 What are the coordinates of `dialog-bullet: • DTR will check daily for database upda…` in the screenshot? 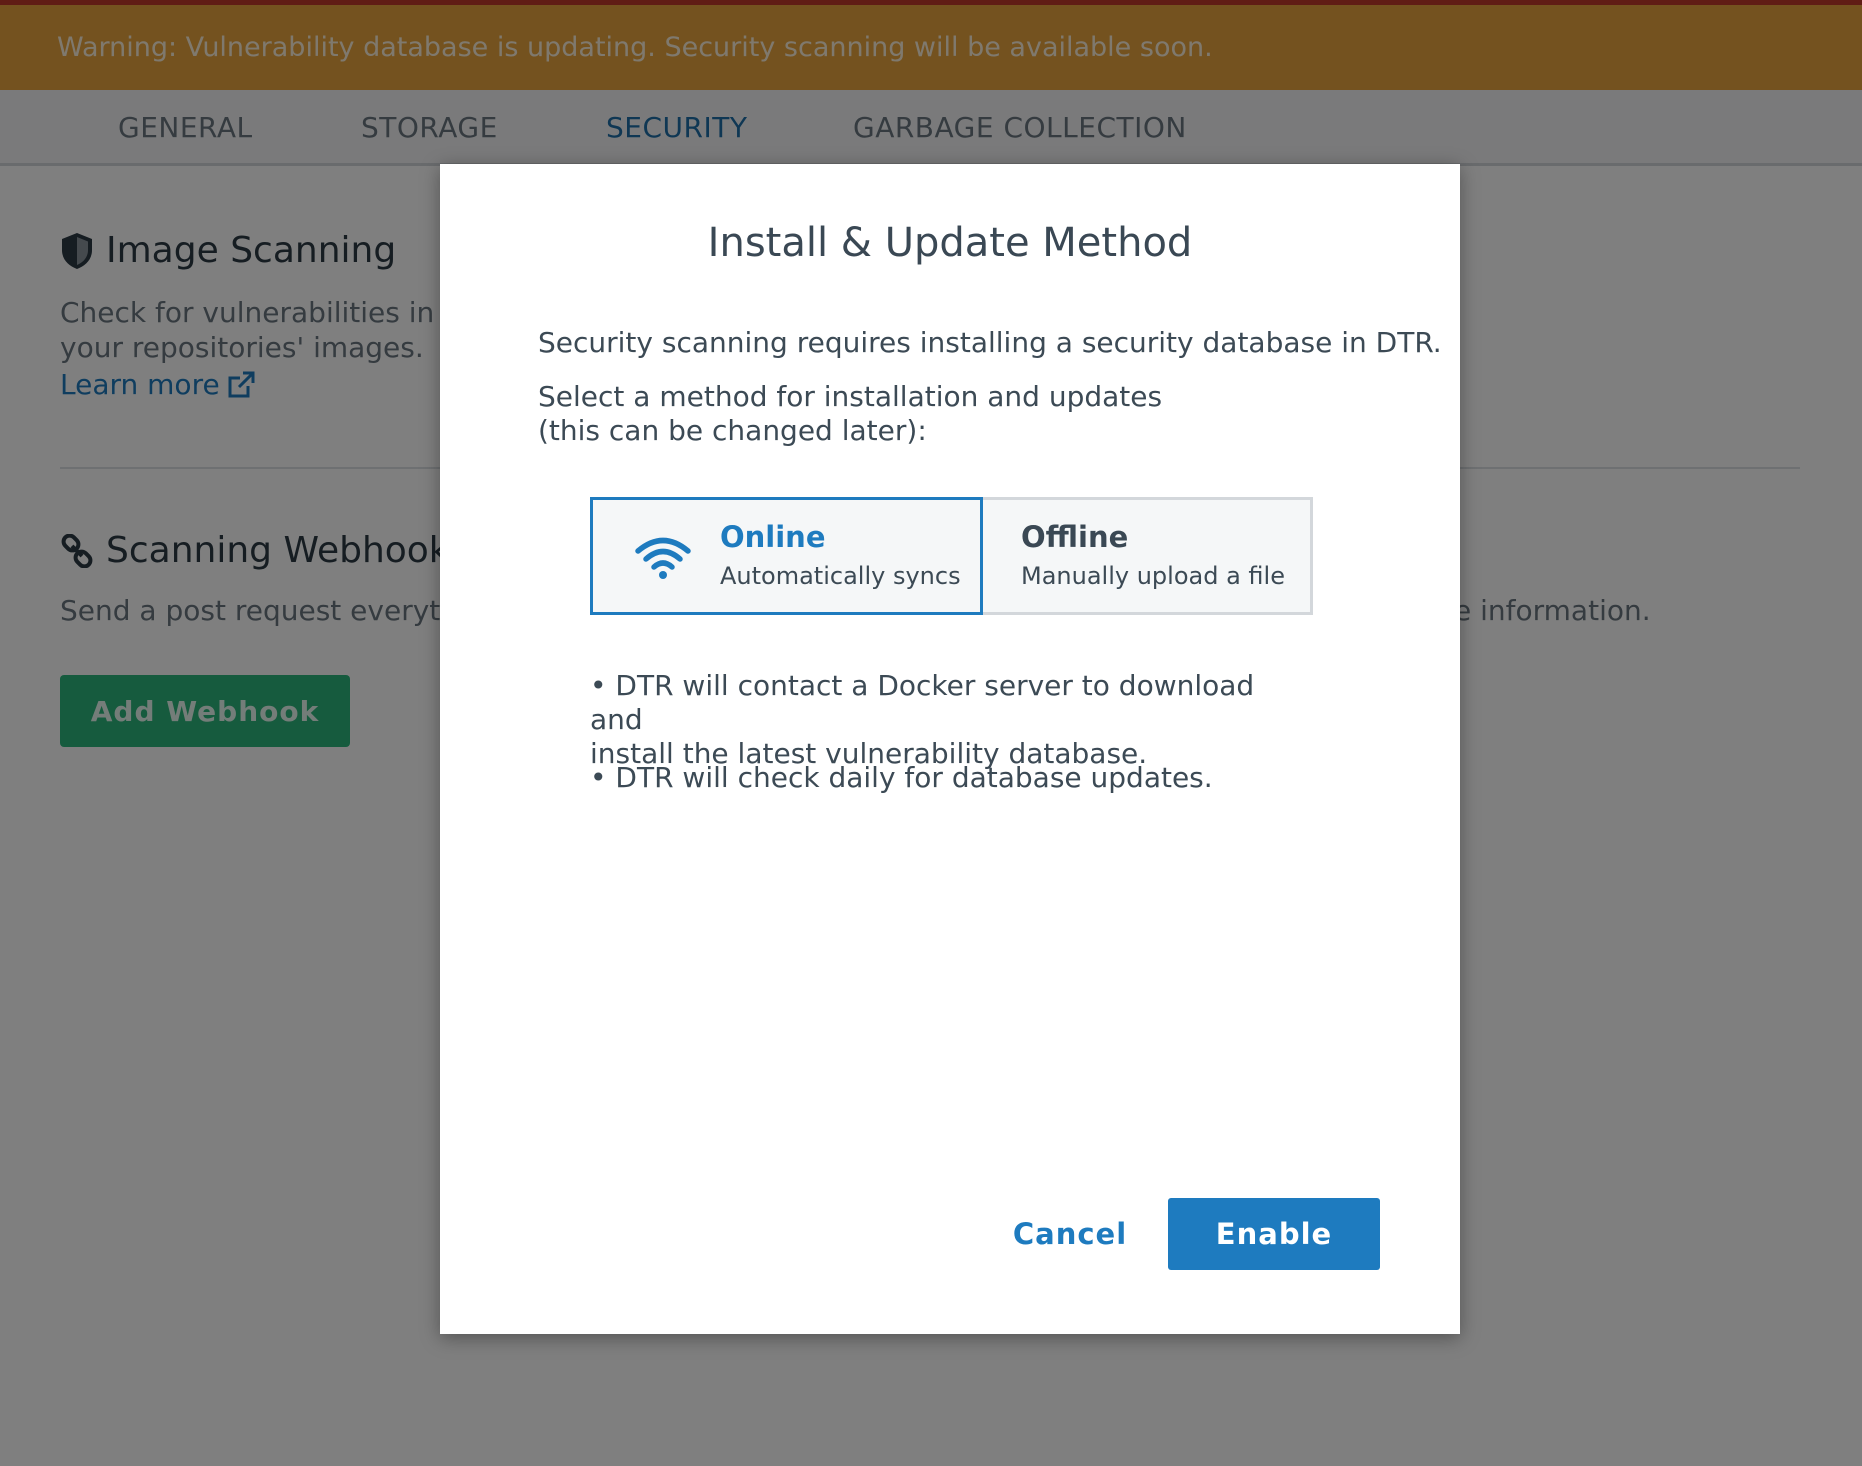 It's located at (950, 778).